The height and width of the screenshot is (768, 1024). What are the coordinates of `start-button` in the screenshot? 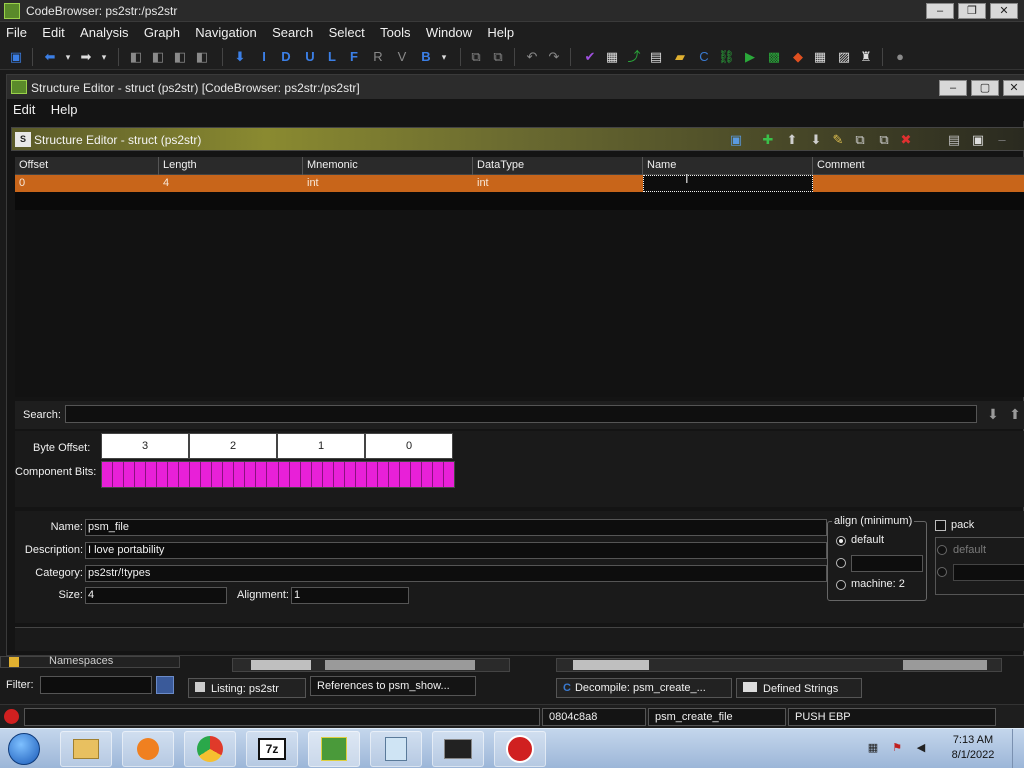 It's located at (24, 749).